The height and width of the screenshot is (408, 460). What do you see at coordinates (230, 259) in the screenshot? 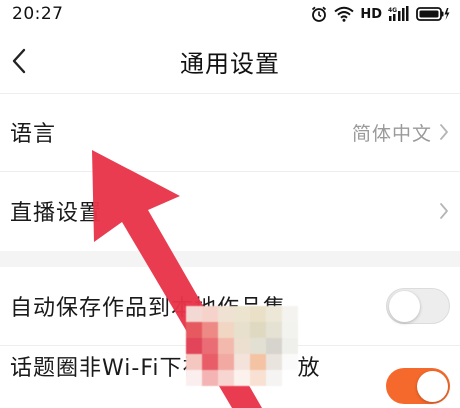
I see `section-separator` at bounding box center [230, 259].